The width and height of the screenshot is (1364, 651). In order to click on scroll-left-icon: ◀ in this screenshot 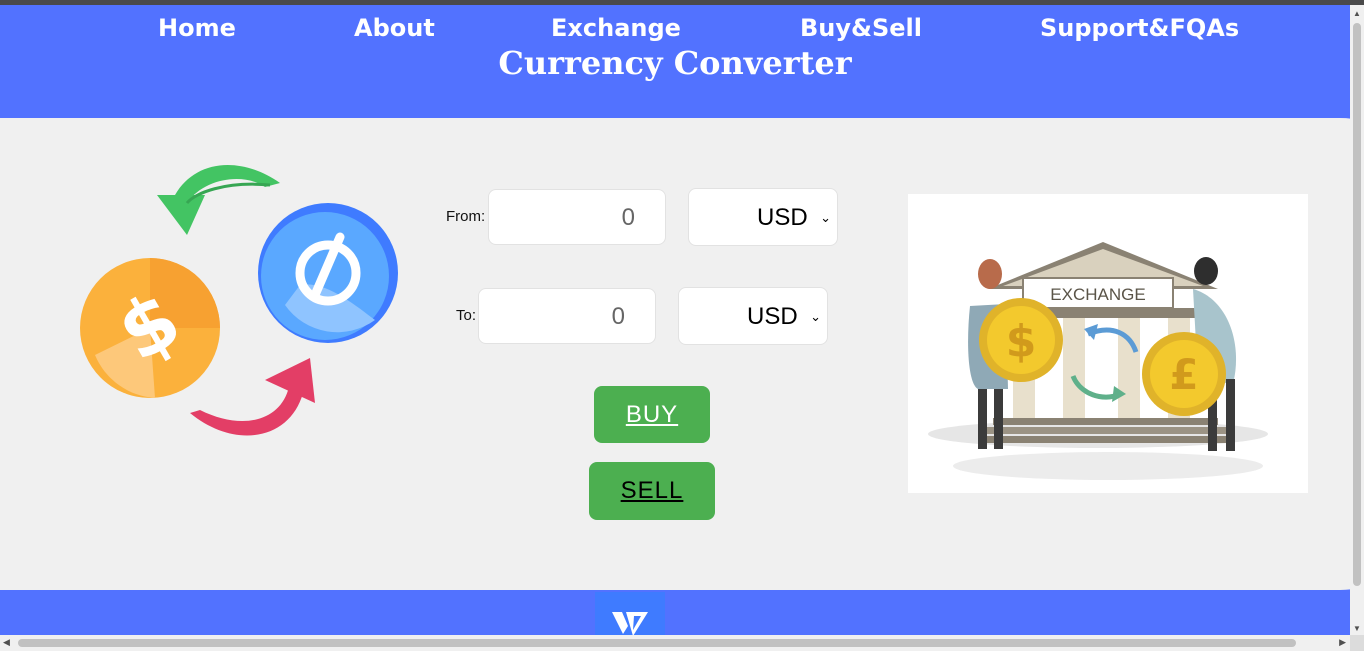, I will do `click(6, 642)`.